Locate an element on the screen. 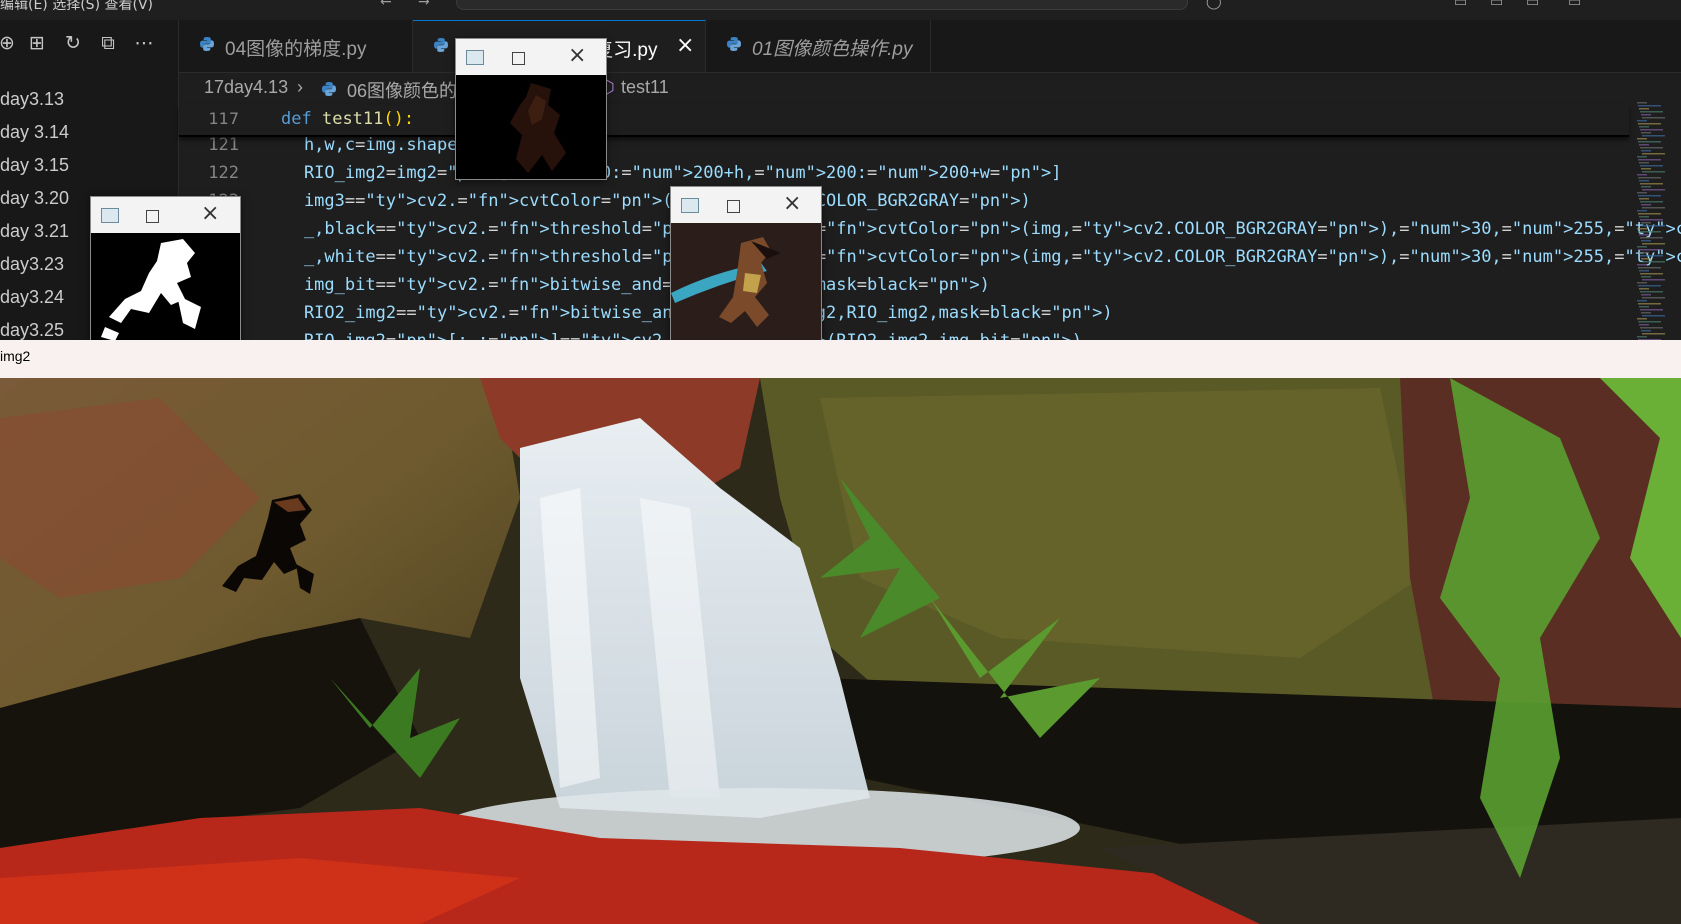 The width and height of the screenshot is (1681, 924). title-bar: 编辑(E) 选择(S) 查看(V) ← → ◯ ▭ ▭ ▭ ▭ is located at coordinates (840, 10).